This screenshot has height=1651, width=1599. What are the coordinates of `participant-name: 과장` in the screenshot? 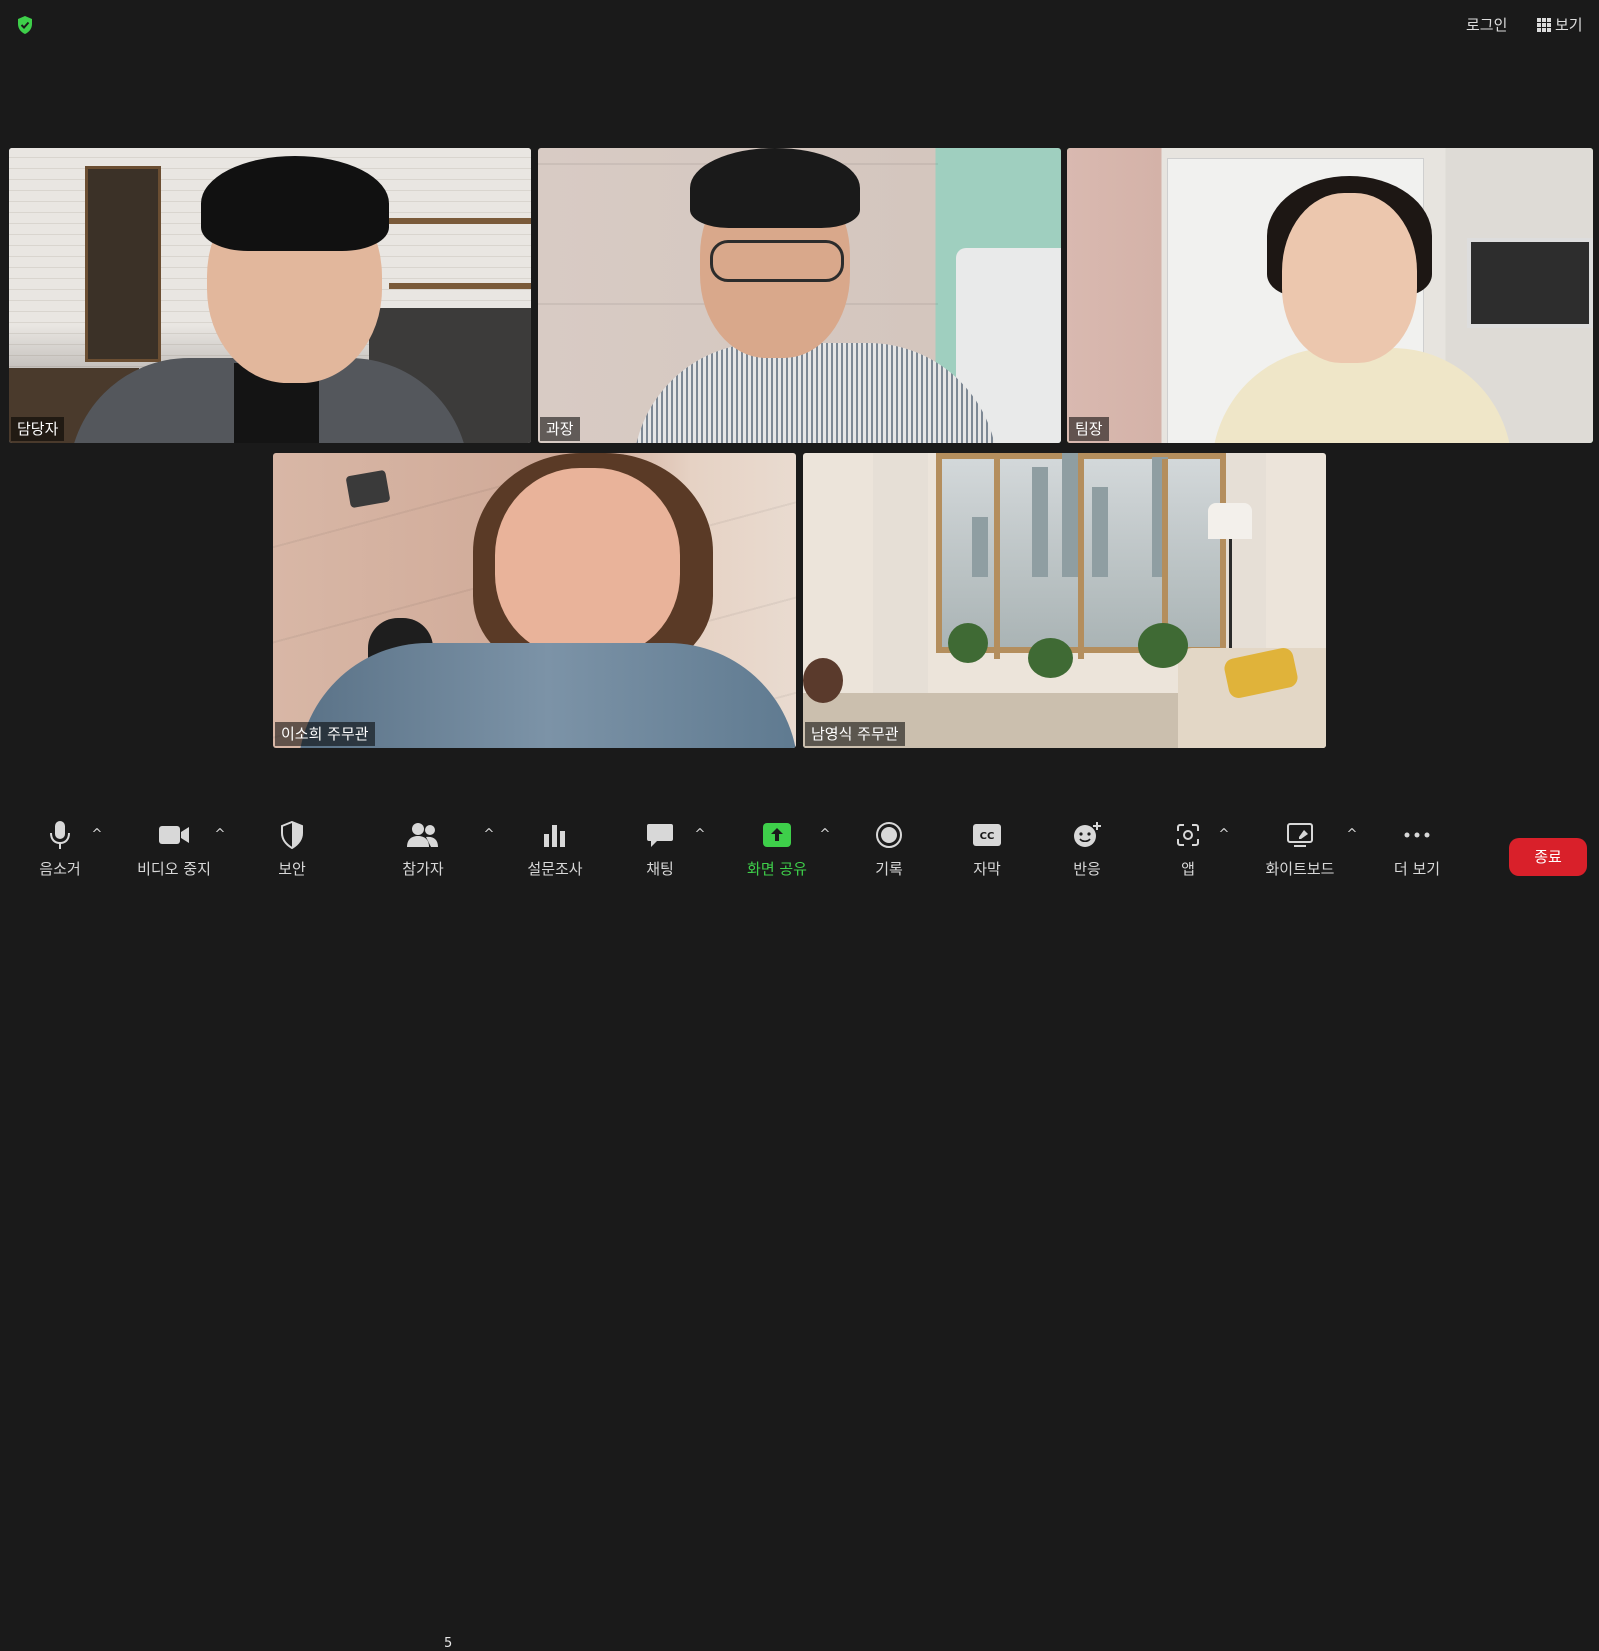 It's located at (560, 429).